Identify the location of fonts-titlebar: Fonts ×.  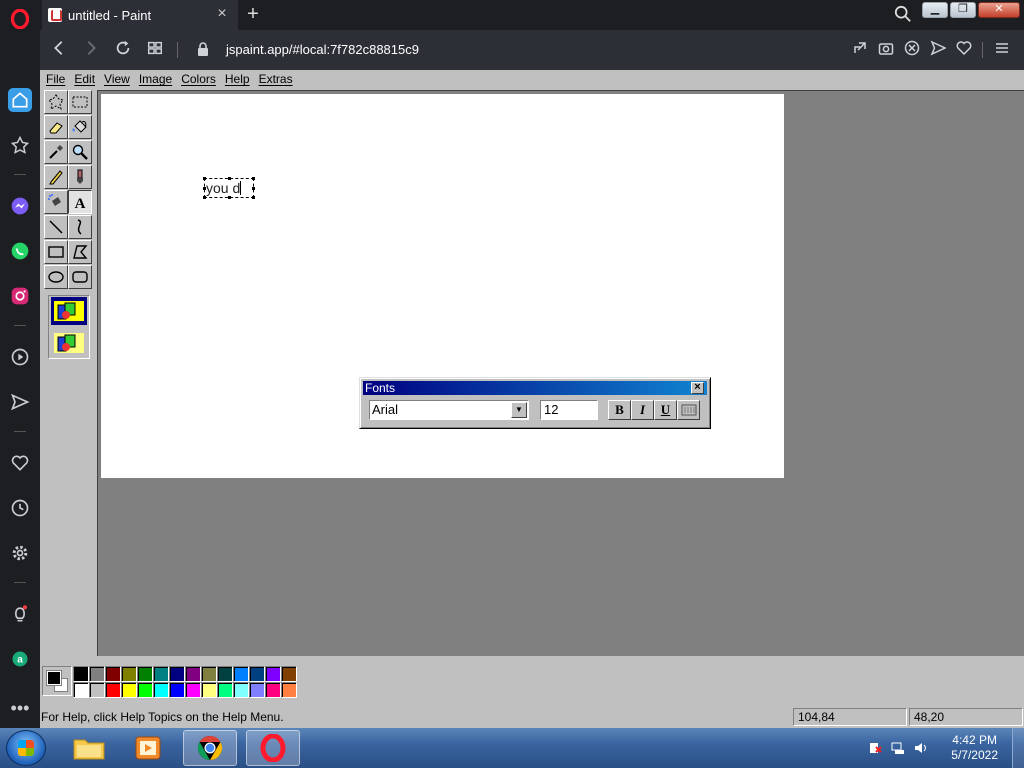
(535, 388).